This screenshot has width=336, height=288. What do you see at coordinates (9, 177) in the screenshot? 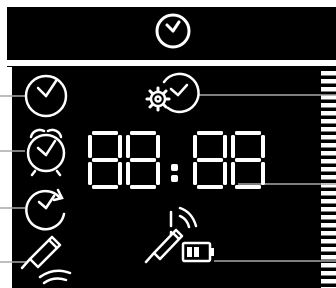
I see `left-edge-bar` at bounding box center [9, 177].